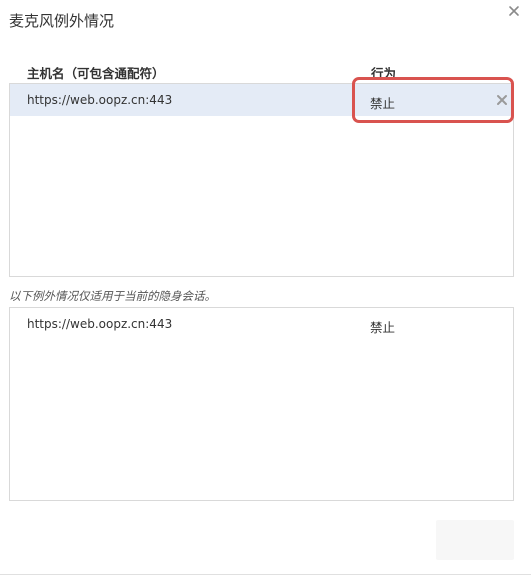 The image size is (531, 576). What do you see at coordinates (475, 540) in the screenshot?
I see `footer-button-area` at bounding box center [475, 540].